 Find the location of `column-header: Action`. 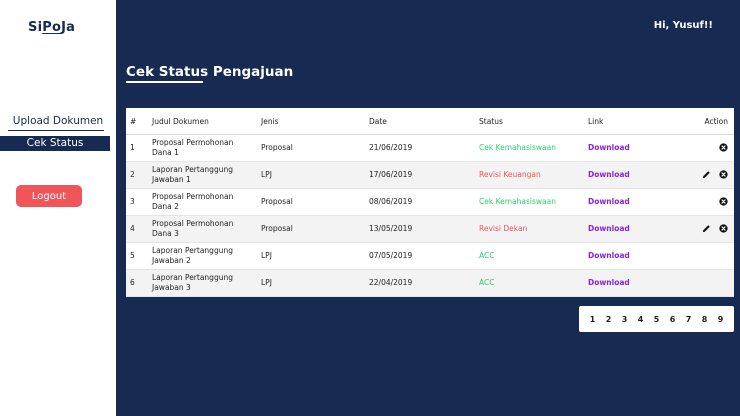

column-header: Action is located at coordinates (705, 121).